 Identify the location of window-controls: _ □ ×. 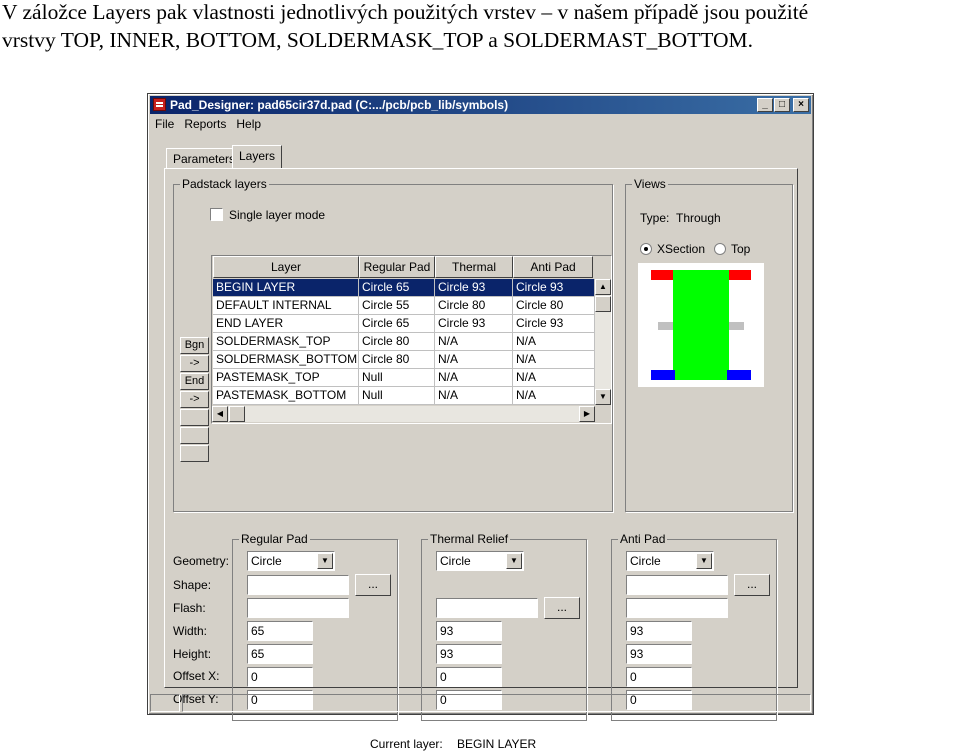
(783, 105).